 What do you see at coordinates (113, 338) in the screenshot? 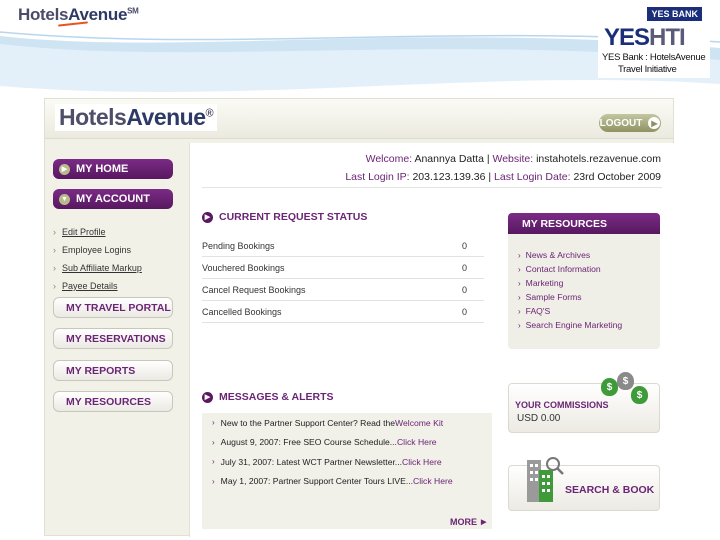
I see `nav-my-reservations: MY RESERVATIONS` at bounding box center [113, 338].